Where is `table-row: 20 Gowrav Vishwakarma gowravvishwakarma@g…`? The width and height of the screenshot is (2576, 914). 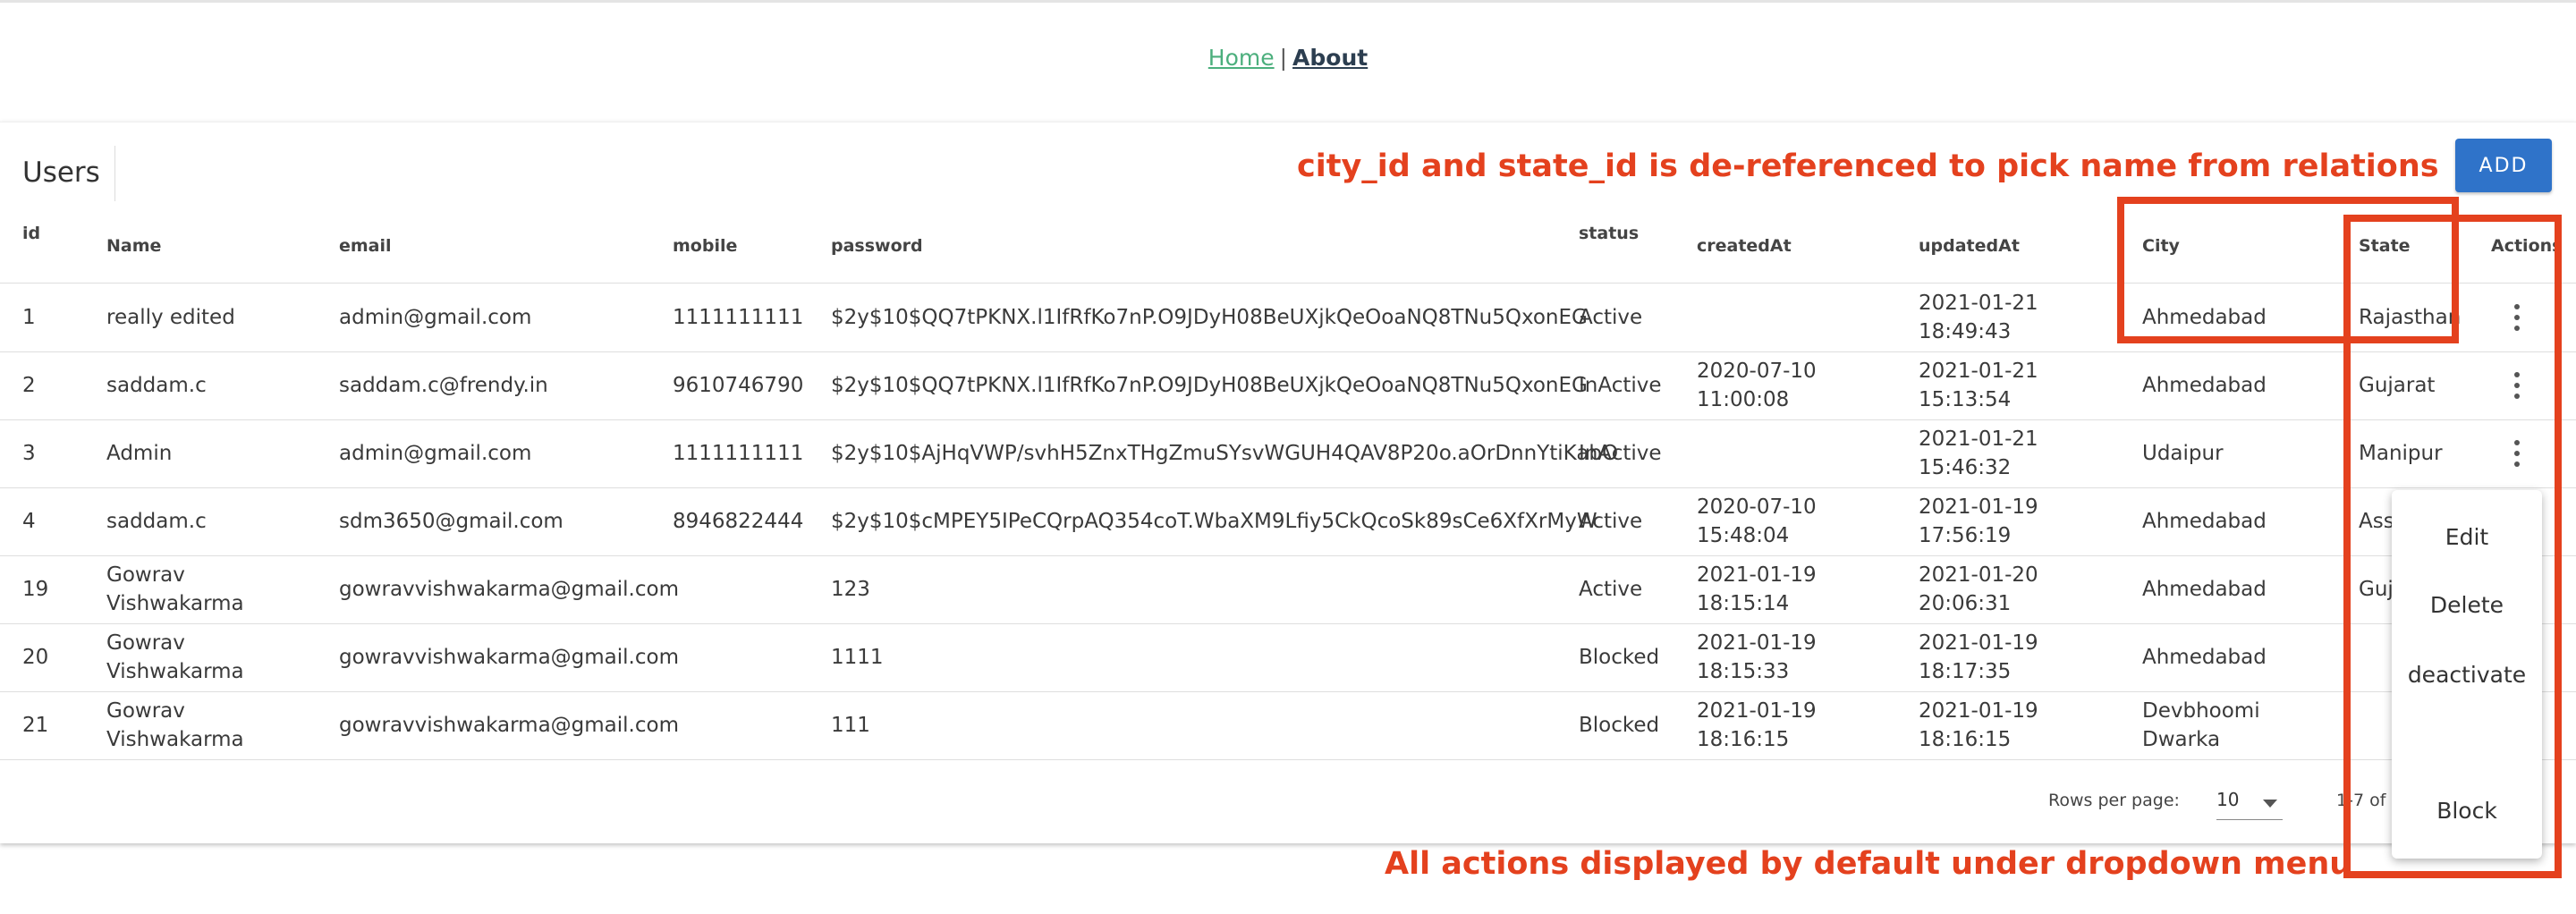
table-row: 20 Gowrav Vishwakarma gowravvishwakarma@g… is located at coordinates (1288, 657).